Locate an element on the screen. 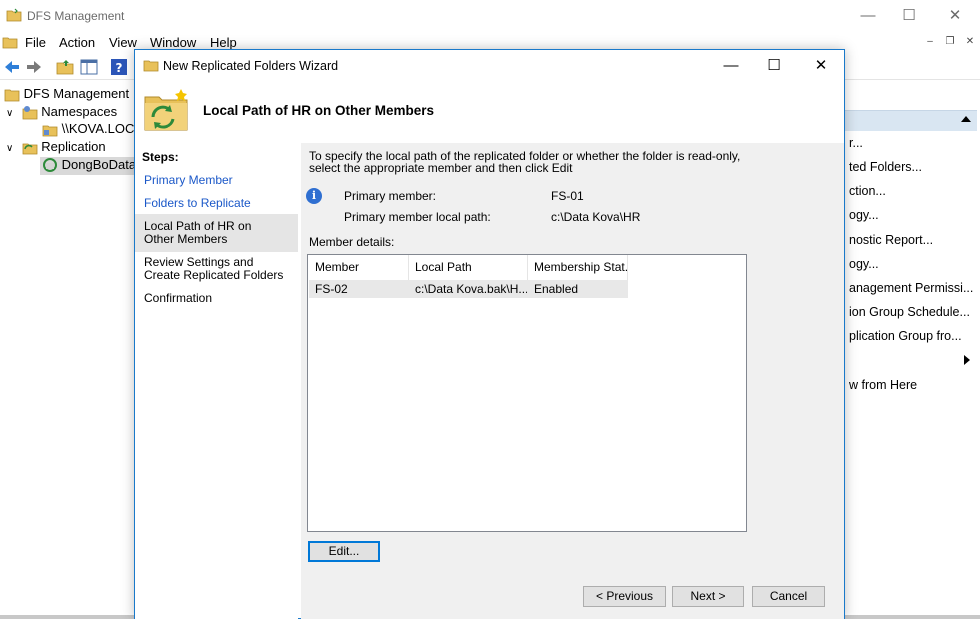 This screenshot has width=980, height=619. tree-replication-item: DongBoData is located at coordinates (88, 166).